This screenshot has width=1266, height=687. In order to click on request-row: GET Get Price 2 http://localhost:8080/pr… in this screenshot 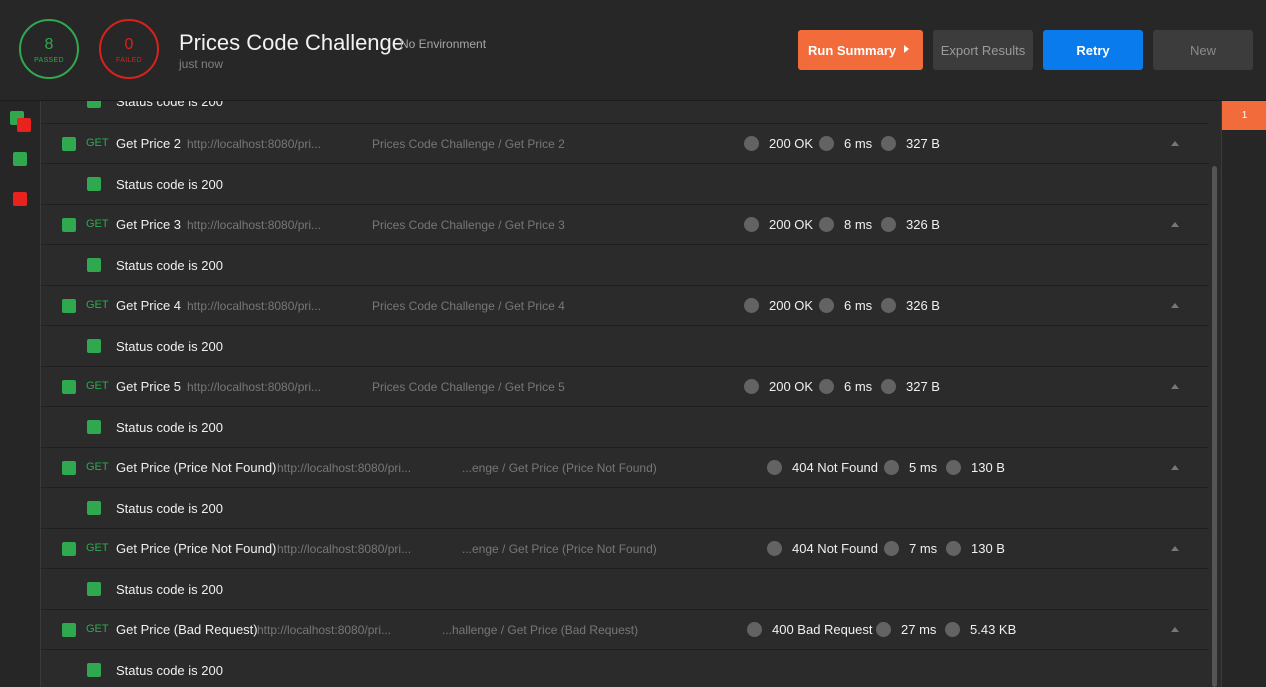, I will do `click(625, 143)`.